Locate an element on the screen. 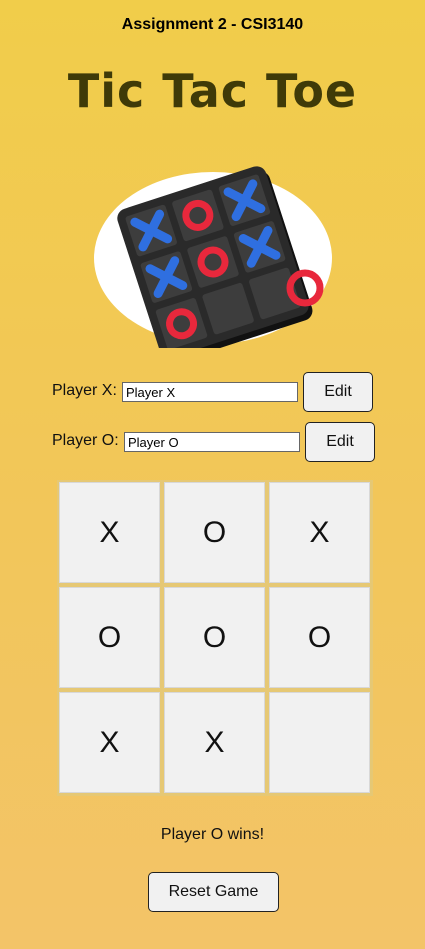 The width and height of the screenshot is (425, 949). player-o-name-input is located at coordinates (212, 442).